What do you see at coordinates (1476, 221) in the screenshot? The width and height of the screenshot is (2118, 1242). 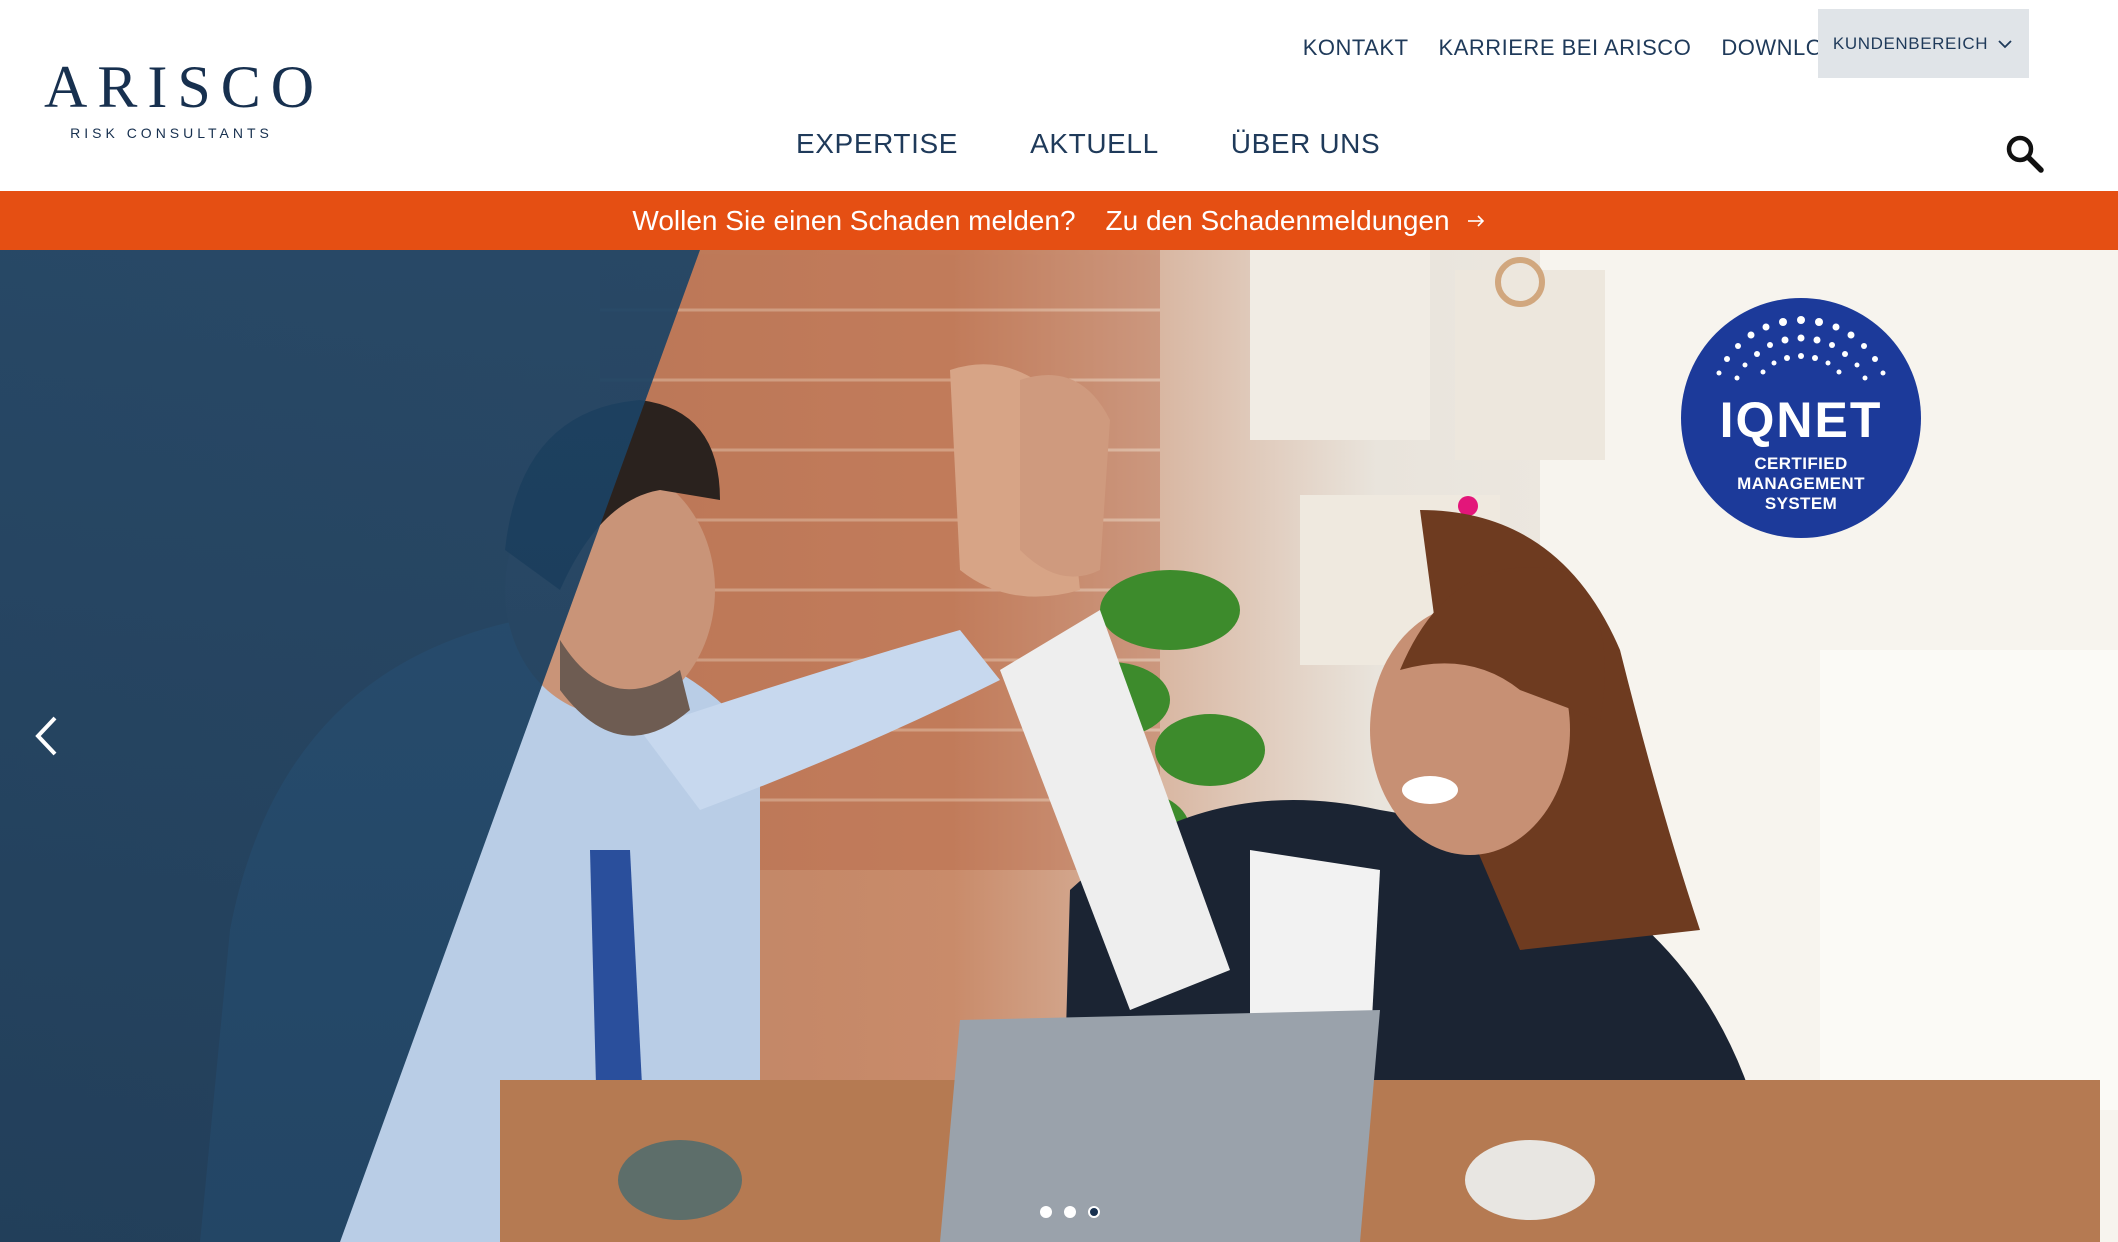 I see `arrow-right-icon` at bounding box center [1476, 221].